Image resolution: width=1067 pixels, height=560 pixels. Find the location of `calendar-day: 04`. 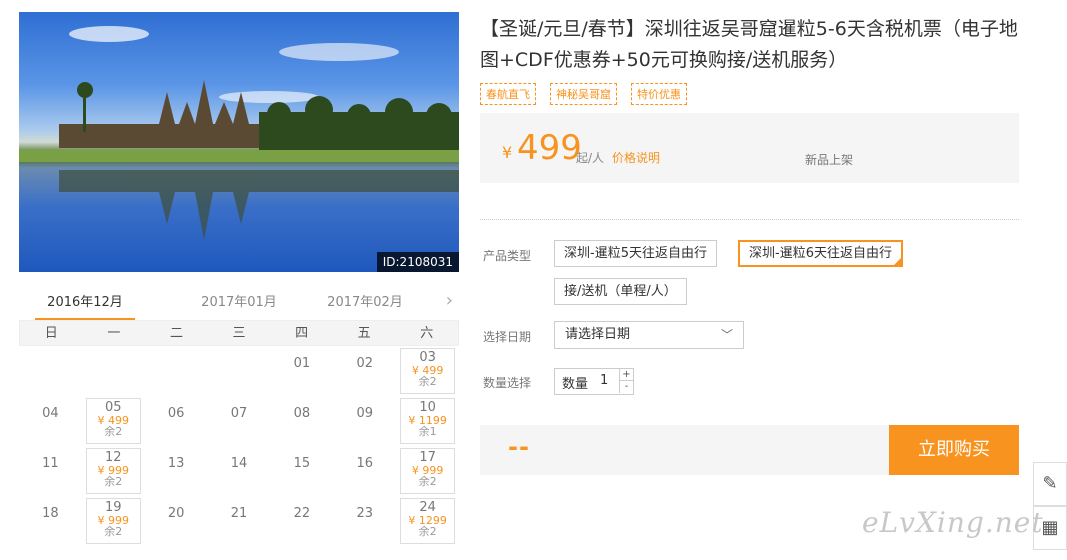

calendar-day: 04 is located at coordinates (50, 421).